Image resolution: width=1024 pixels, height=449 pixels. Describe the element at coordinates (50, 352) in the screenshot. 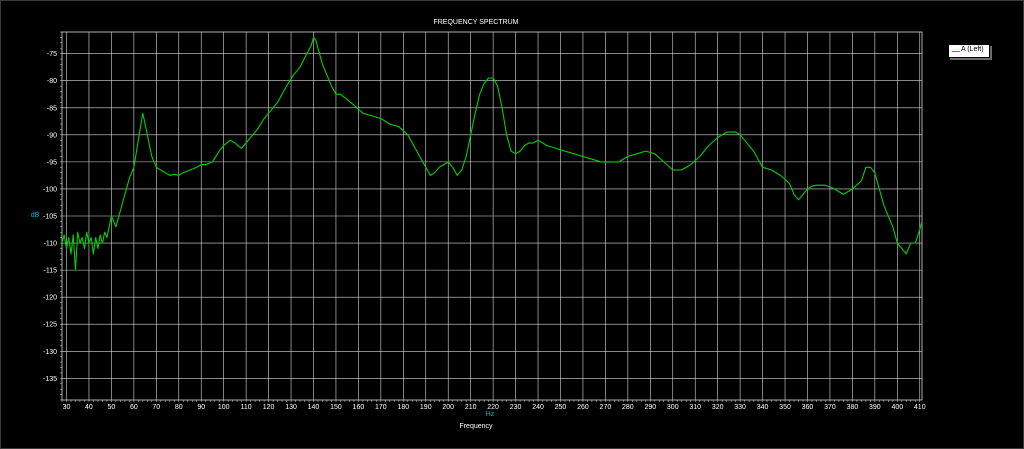

I see `y-tick-label: -130` at that location.